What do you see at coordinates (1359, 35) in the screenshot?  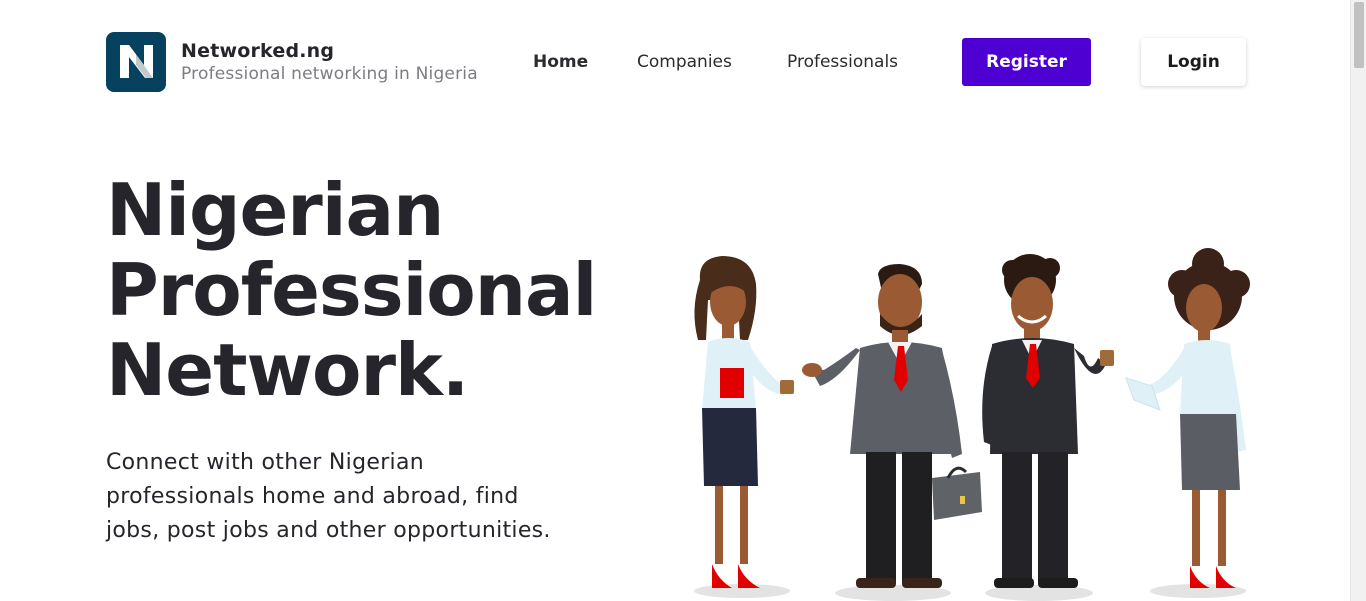 I see `scrollbar-thumb` at bounding box center [1359, 35].